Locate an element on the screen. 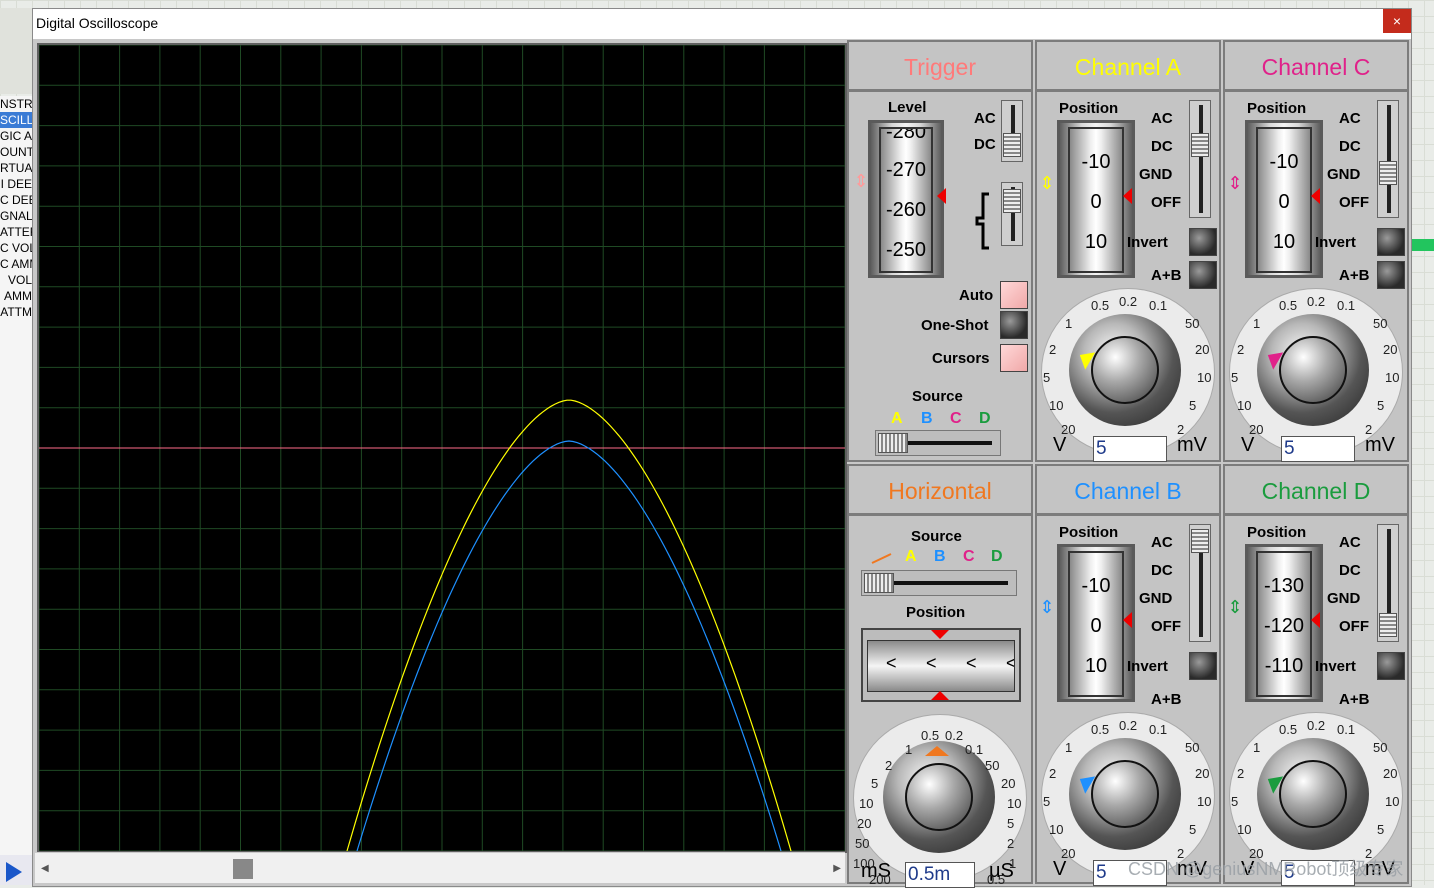  channel-b-mode-label: GND is located at coordinates (1156, 598).